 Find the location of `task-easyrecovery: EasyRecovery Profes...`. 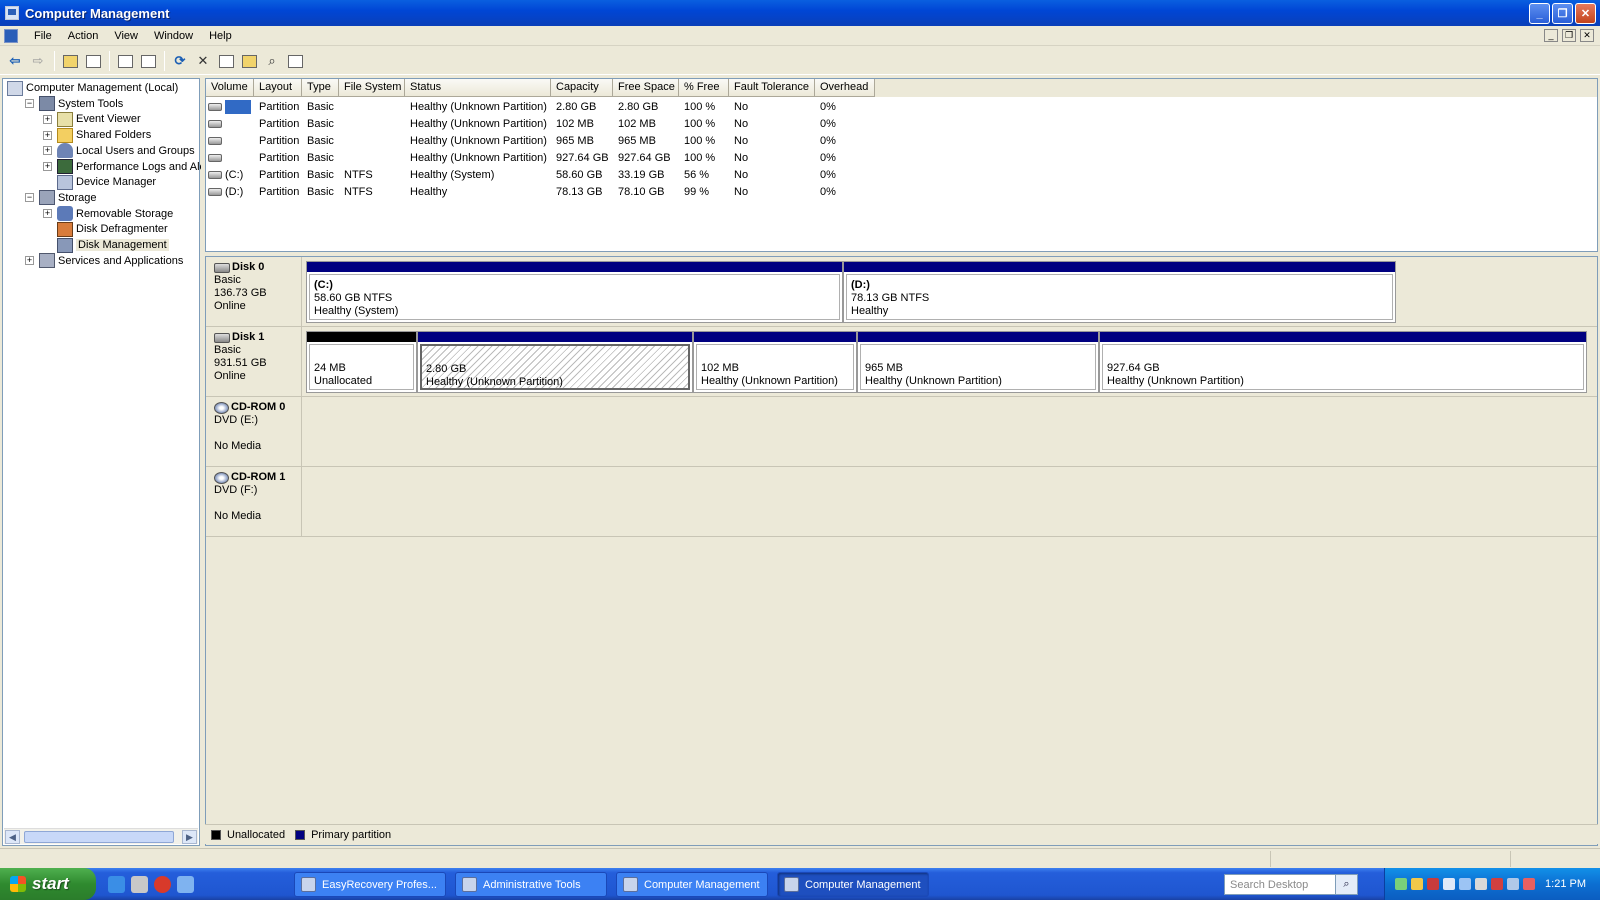

task-easyrecovery: EasyRecovery Profes... is located at coordinates (370, 884).